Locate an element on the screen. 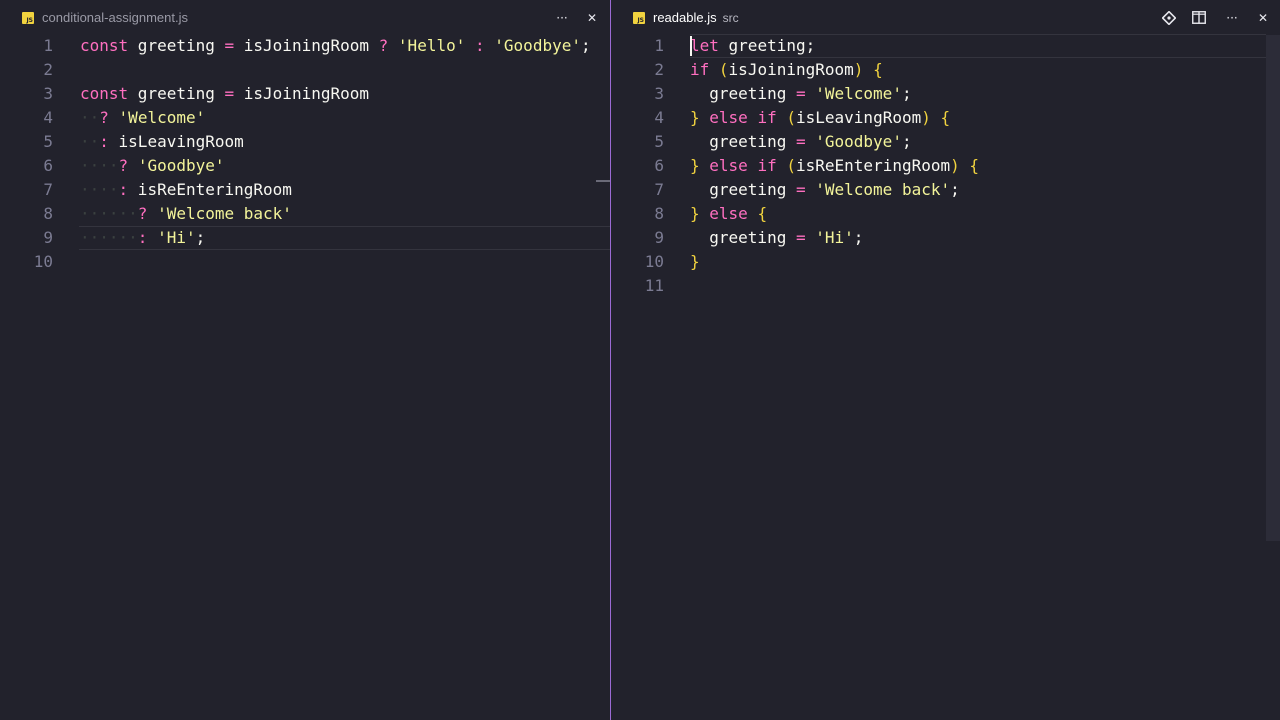  line-number: 5 is located at coordinates (48, 141).